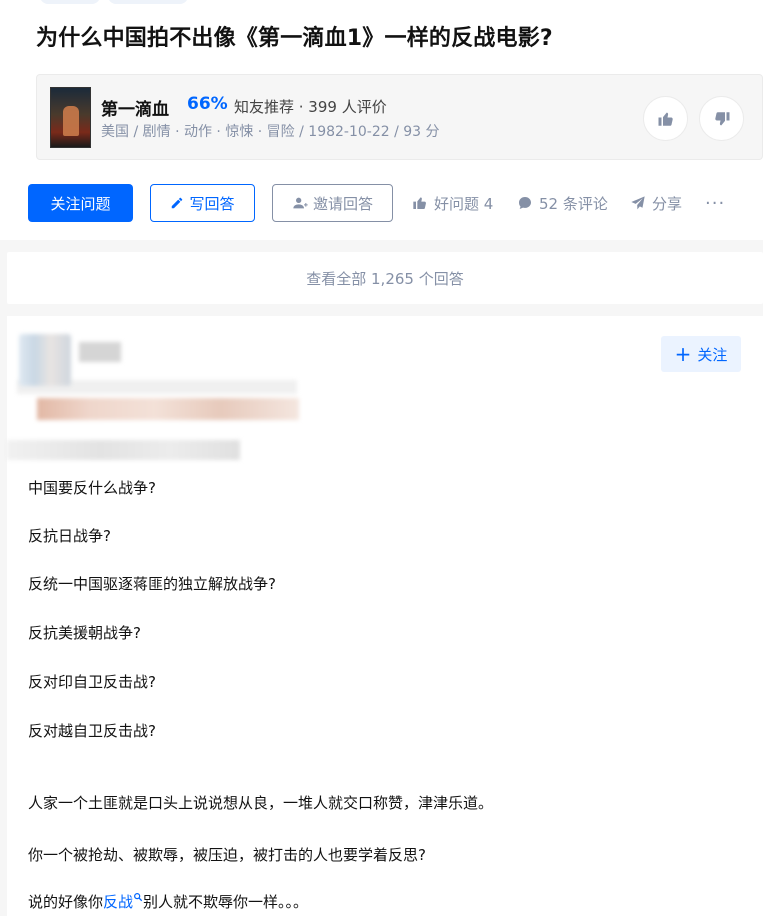 Image resolution: width=763 pixels, height=916 pixels. Describe the element at coordinates (70, 117) in the screenshot. I see `movie-poster` at that location.